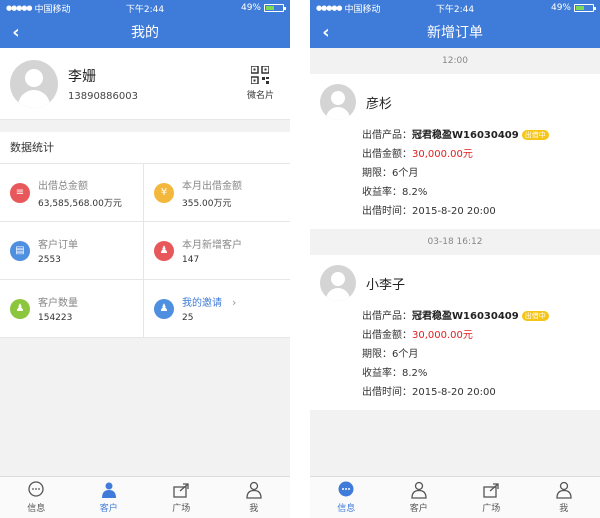  What do you see at coordinates (164, 250) in the screenshot?
I see `user-add-icon: ♟` at bounding box center [164, 250].